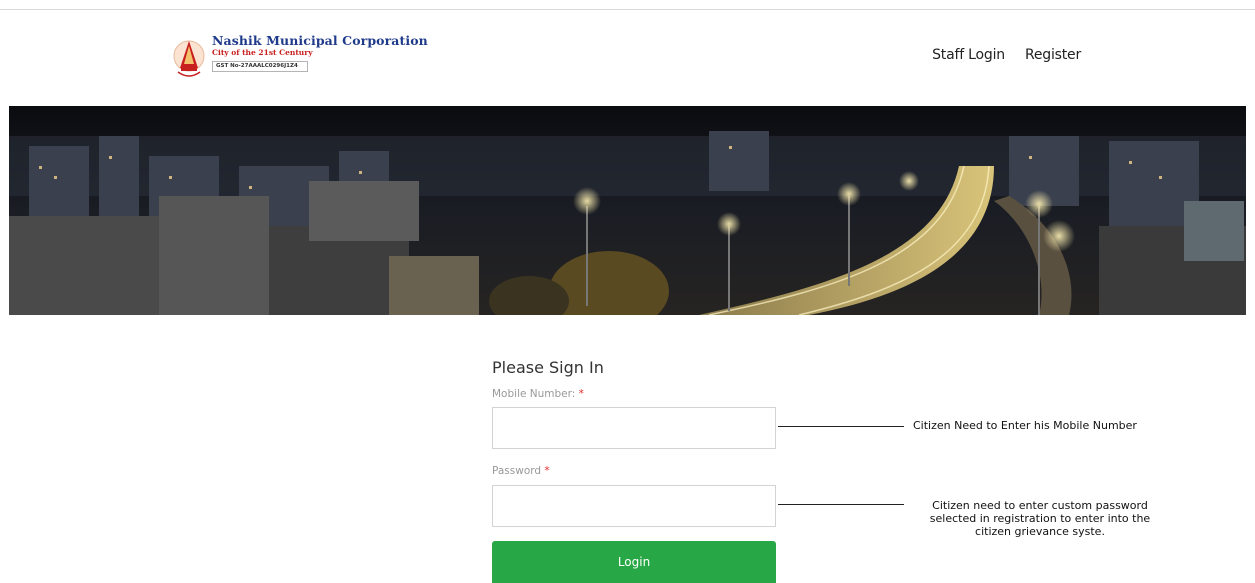  Describe the element at coordinates (260, 66) in the screenshot. I see `gst-number: GST No-27AAALC0296J1Z4` at that location.